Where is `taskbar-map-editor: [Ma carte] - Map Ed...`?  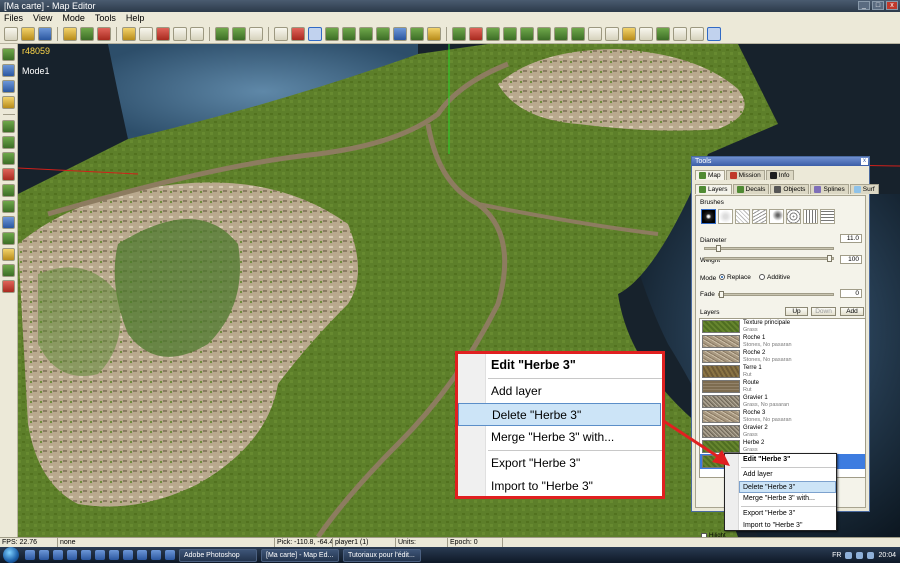 taskbar-map-editor: [Ma carte] - Map Ed... is located at coordinates (300, 555).